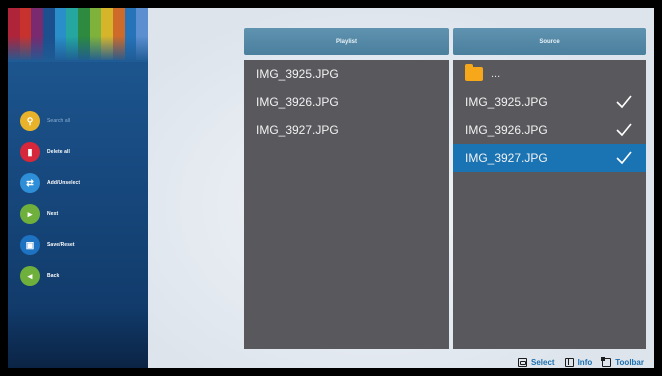 The image size is (662, 376). I want to click on sidebar-shadow, so click(78, 338).